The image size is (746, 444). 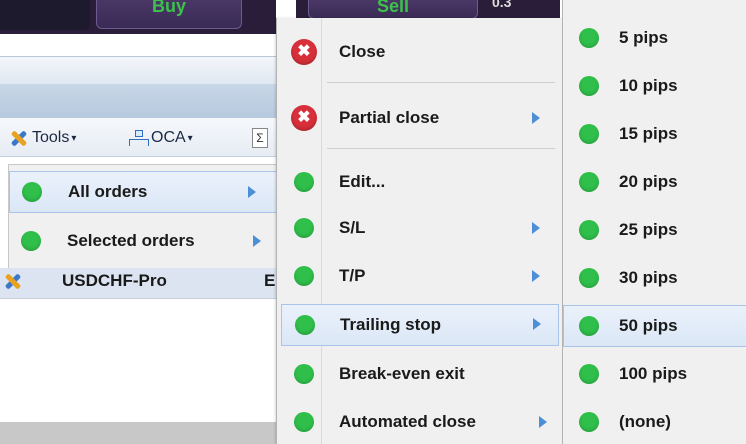 I want to click on menu-item-label: 100 pips, so click(x=653, y=373).